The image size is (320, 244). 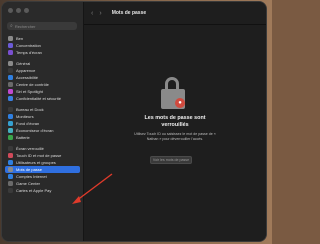 I want to click on sidebar-item-label: Bureau et Dock, so click(x=30, y=109).